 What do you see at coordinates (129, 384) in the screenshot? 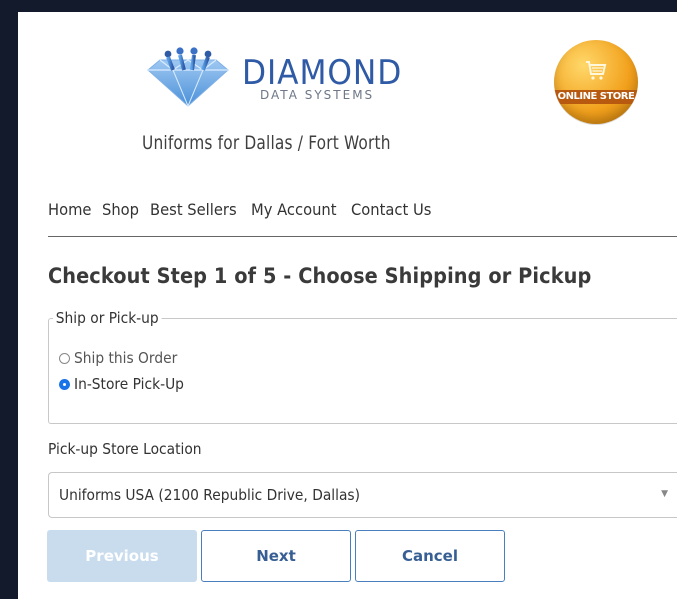
I see `in-store-pickup-label: In-Store Pick-Up` at bounding box center [129, 384].